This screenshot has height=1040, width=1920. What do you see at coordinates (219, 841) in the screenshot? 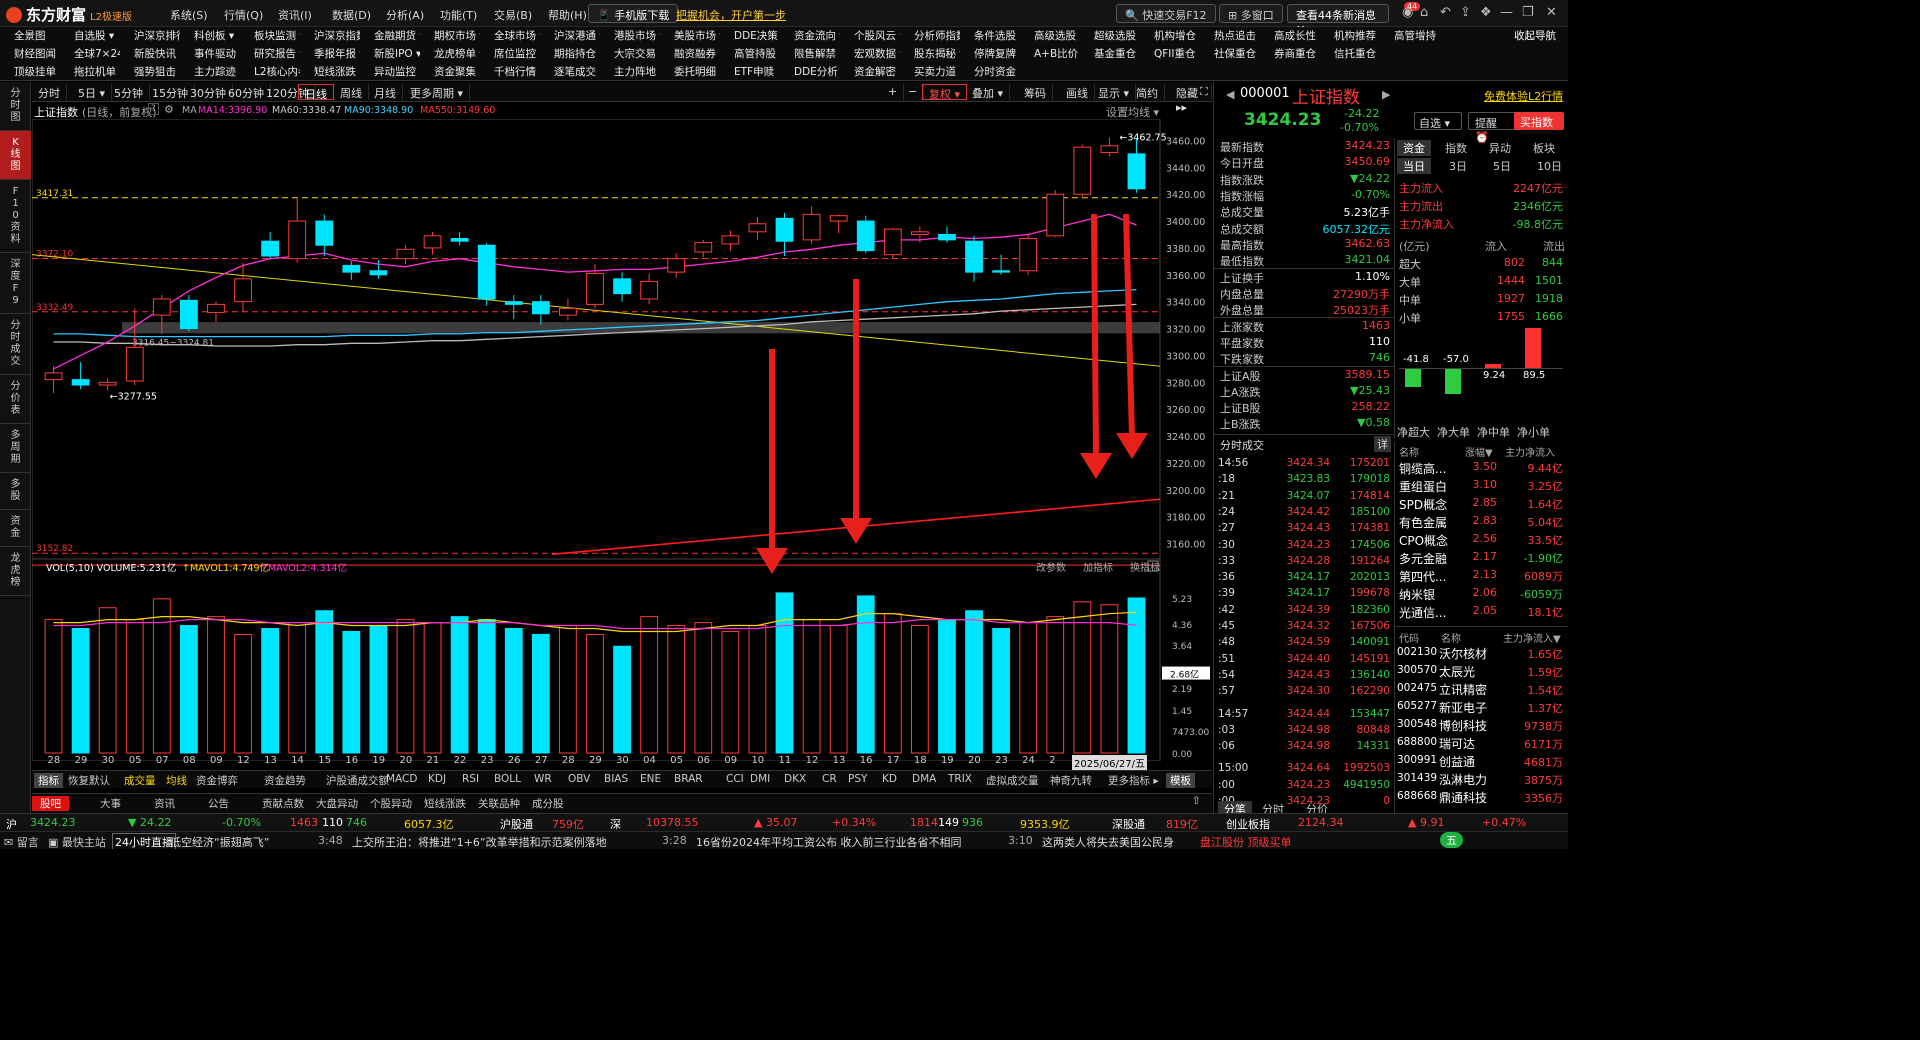
I see `news-item: 低空经济“振翅高飞”` at bounding box center [219, 841].